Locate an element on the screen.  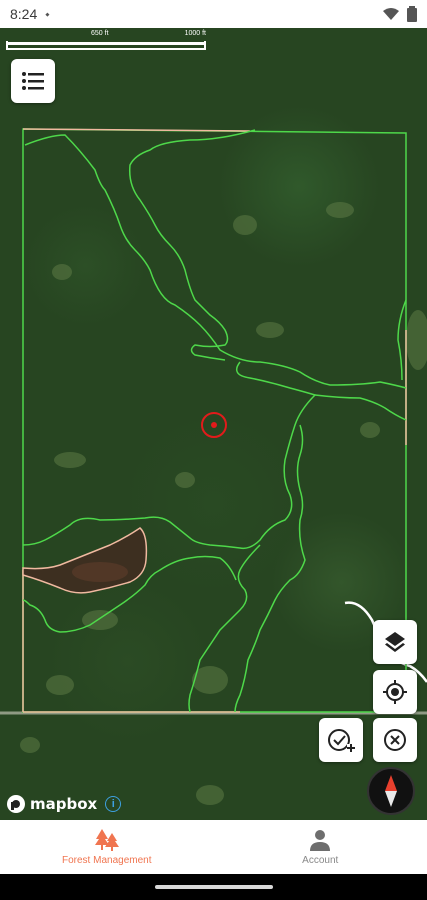
trees-icon is located at coordinates (106, 839).